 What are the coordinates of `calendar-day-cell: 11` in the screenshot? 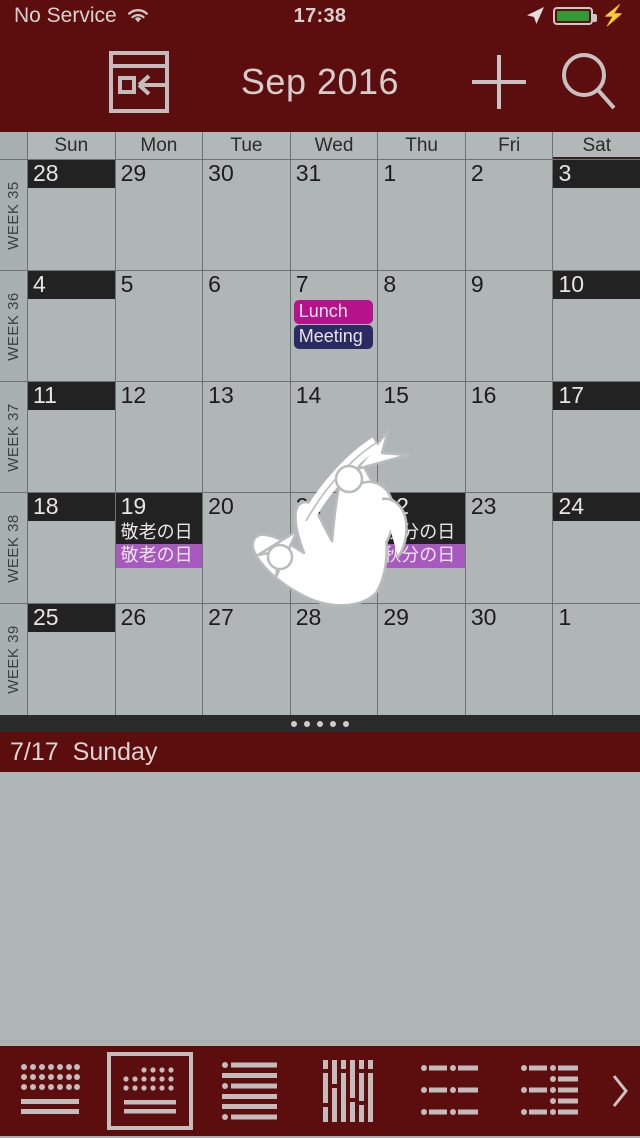 It's located at (72, 437).